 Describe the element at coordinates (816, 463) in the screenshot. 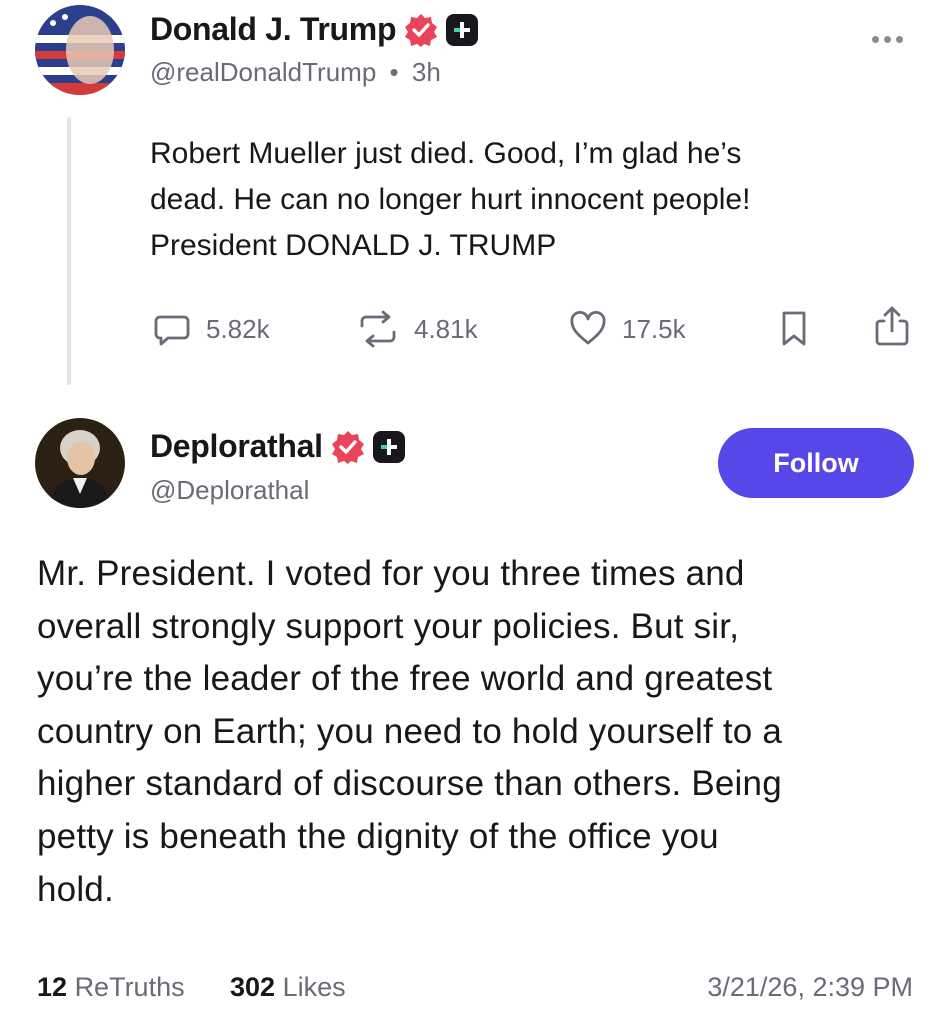

I see `follow-button: Follow` at that location.